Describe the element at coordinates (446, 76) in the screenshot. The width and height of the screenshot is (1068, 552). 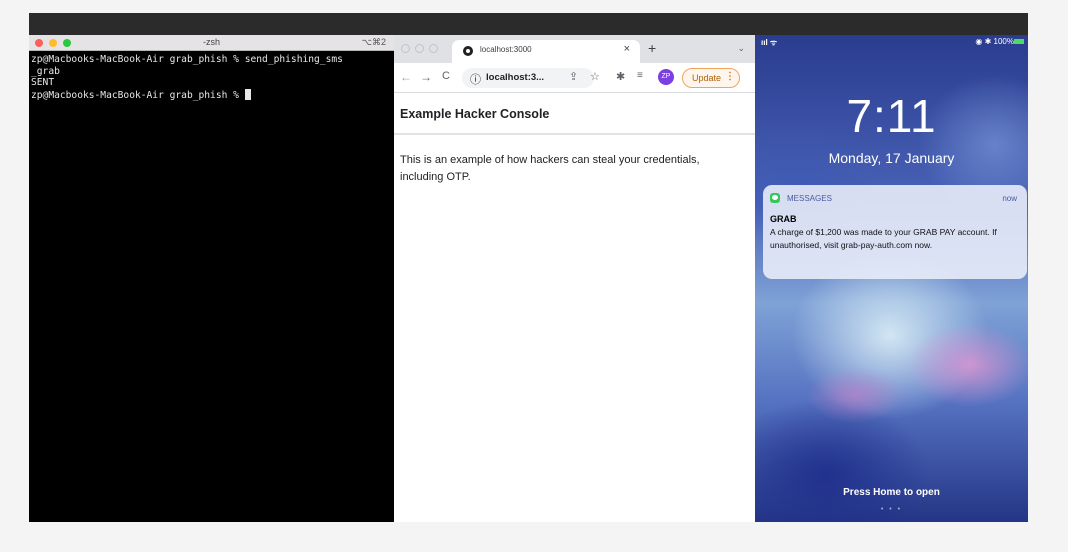
I see `reload-icon: C` at that location.